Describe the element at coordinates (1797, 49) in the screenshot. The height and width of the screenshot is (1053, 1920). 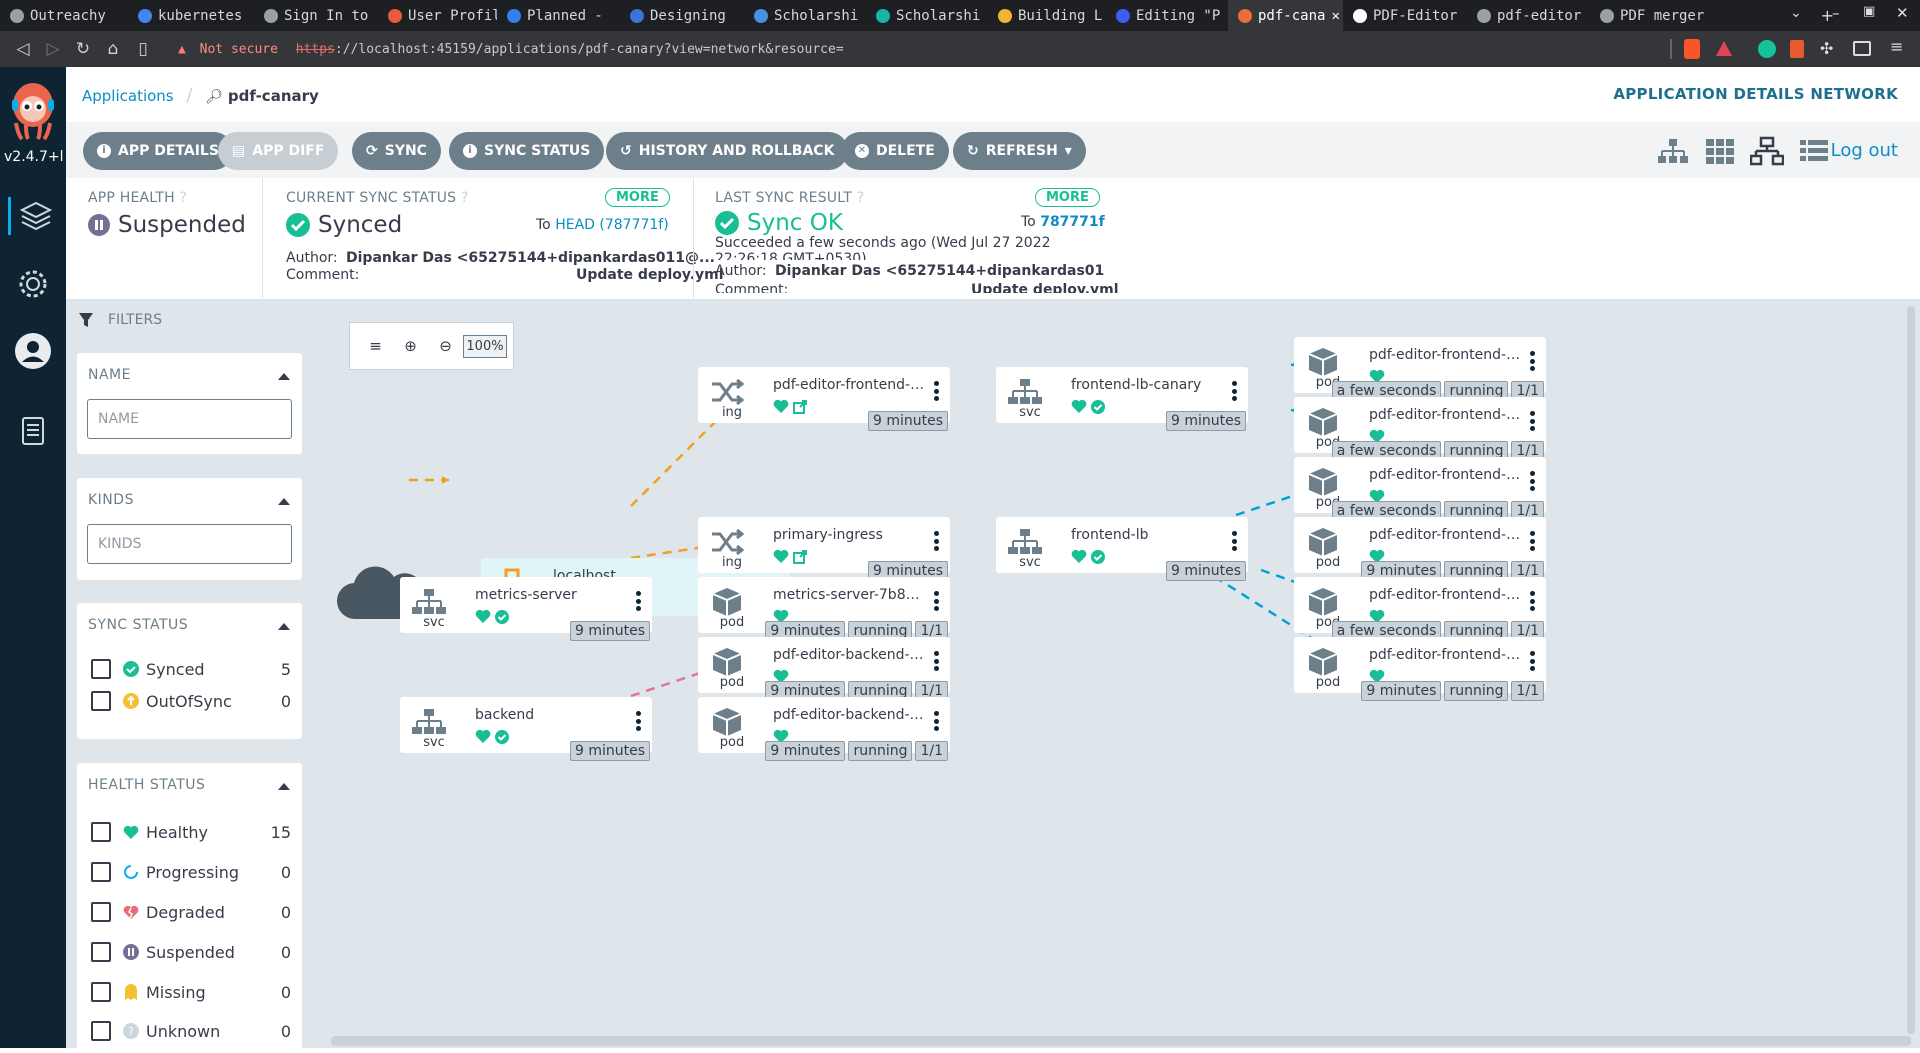
I see `extension-icon` at that location.